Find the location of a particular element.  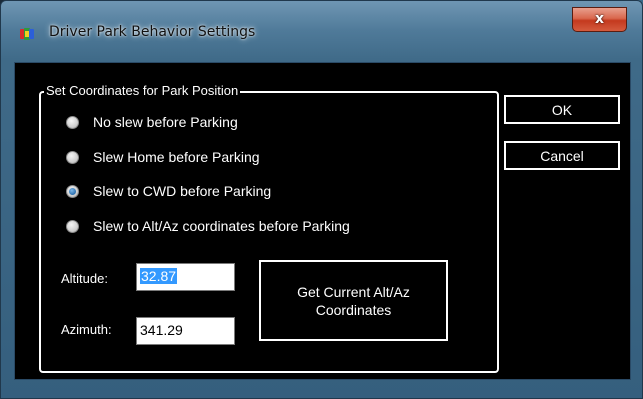

cancel-label: Cancel is located at coordinates (562, 155).